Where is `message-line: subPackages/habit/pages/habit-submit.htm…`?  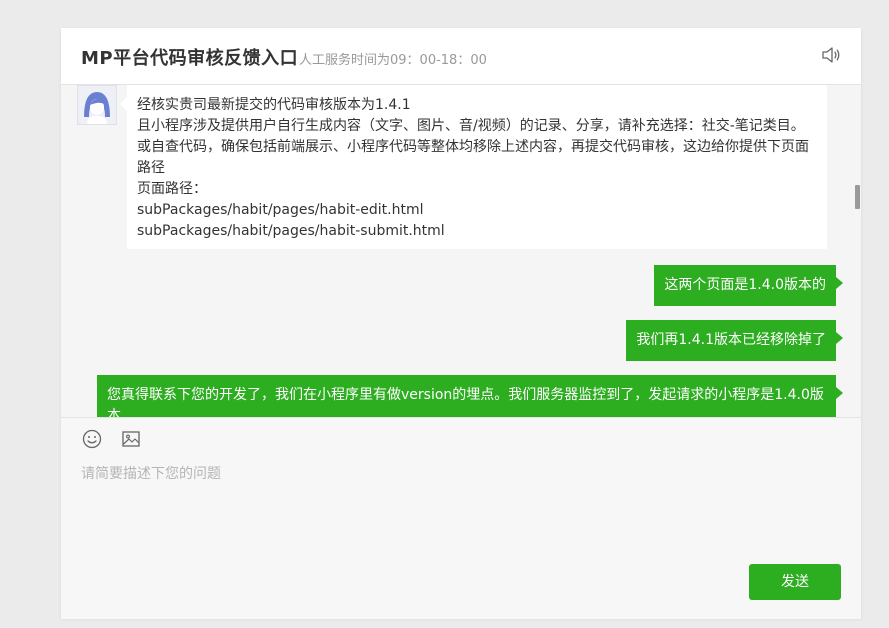
message-line: subPackages/habit/pages/habit-submit.htm… is located at coordinates (291, 231).